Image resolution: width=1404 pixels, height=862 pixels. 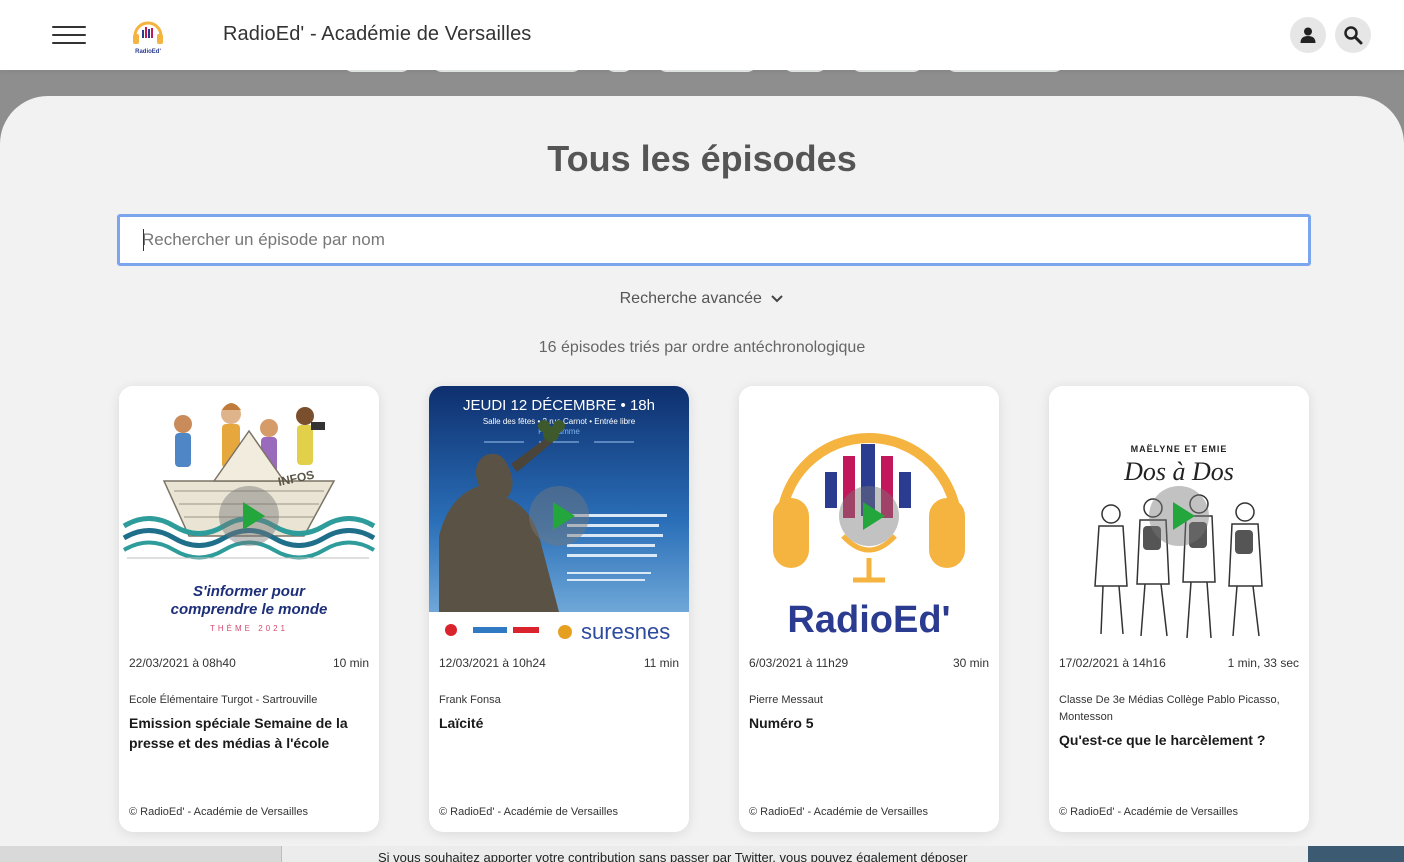 I want to click on advanced-search-label: Recherche avancée, so click(x=690, y=298).